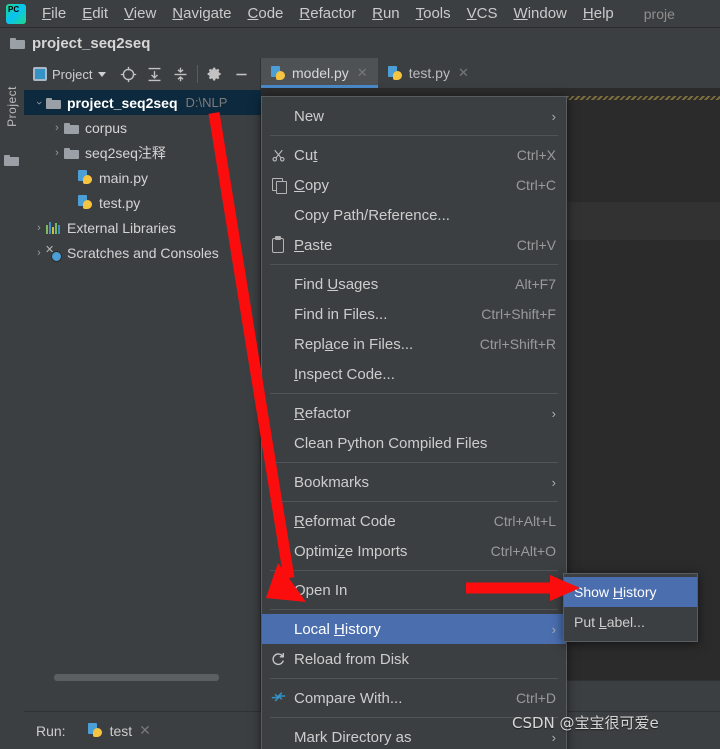 The width and height of the screenshot is (720, 749). I want to click on menu-tools: Tools, so click(433, 13).